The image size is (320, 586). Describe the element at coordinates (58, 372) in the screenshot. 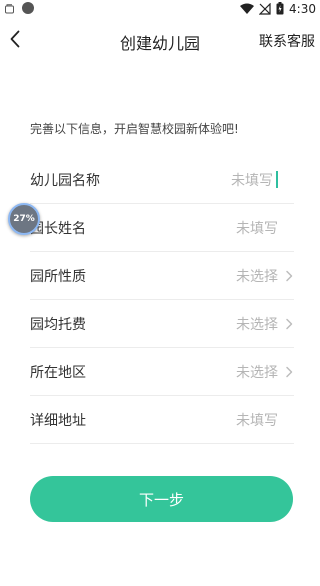

I see `form-label: 所在地区` at that location.